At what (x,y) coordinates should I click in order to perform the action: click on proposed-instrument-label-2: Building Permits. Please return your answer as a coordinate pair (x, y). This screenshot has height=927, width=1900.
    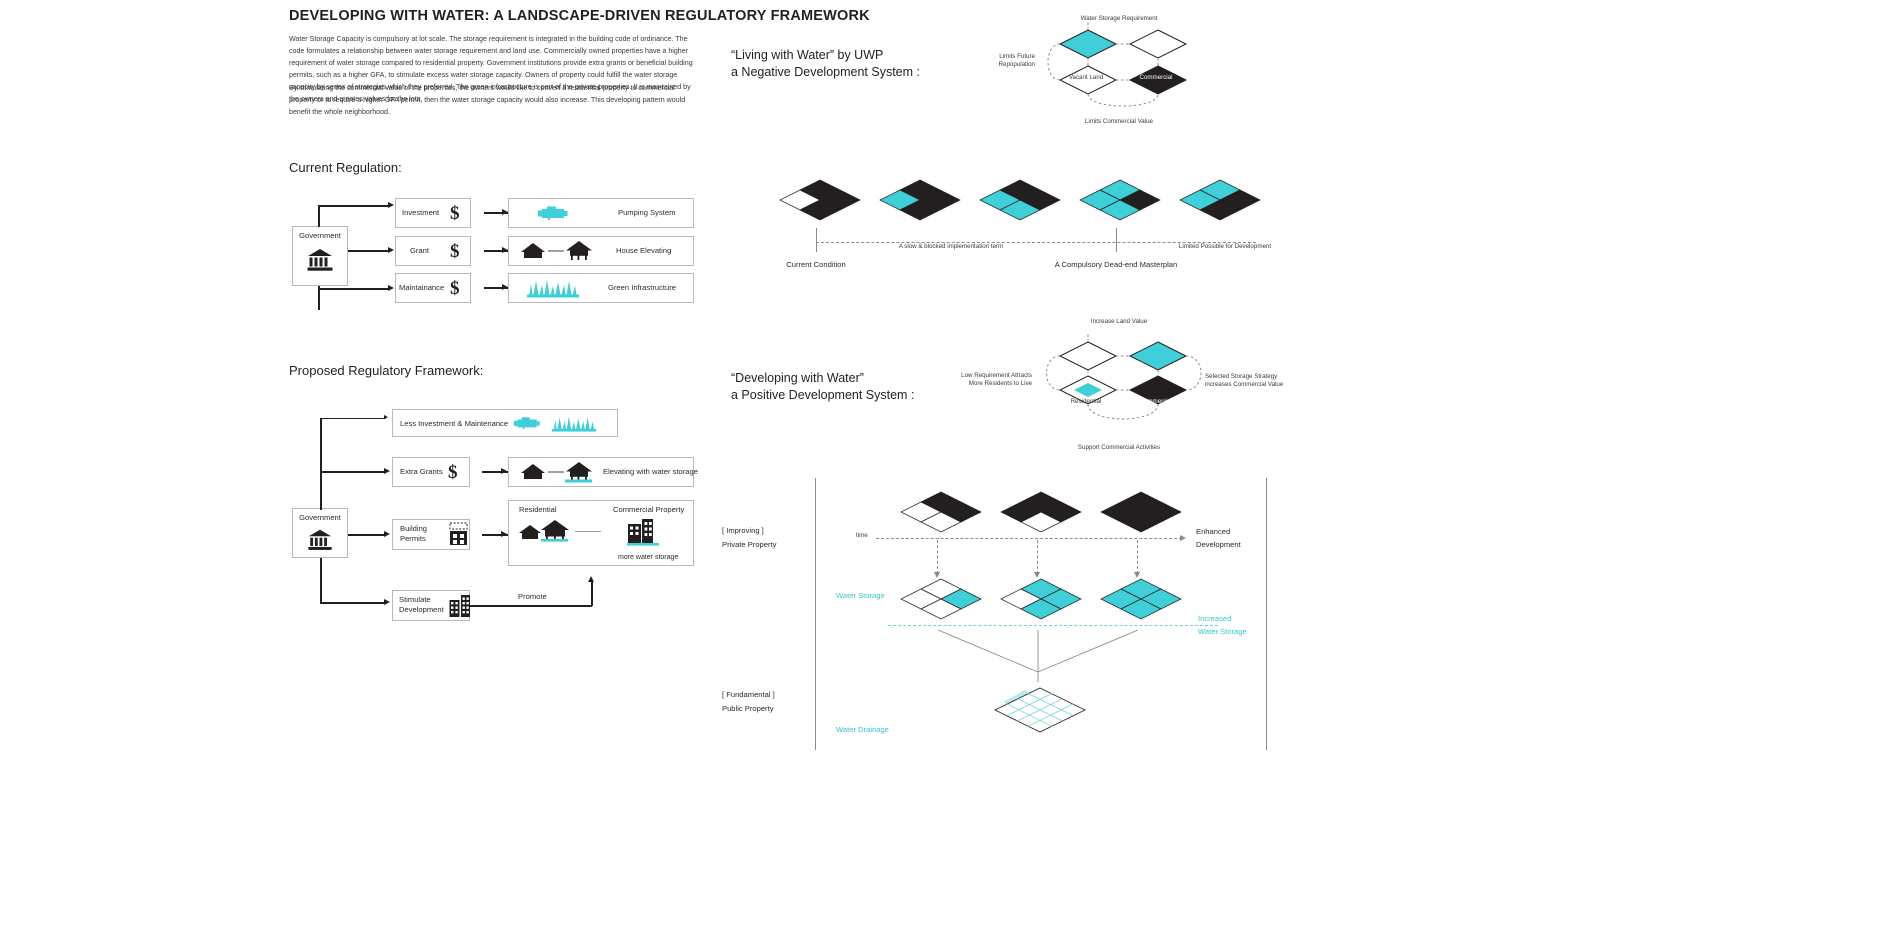
    Looking at the image, I should click on (414, 533).